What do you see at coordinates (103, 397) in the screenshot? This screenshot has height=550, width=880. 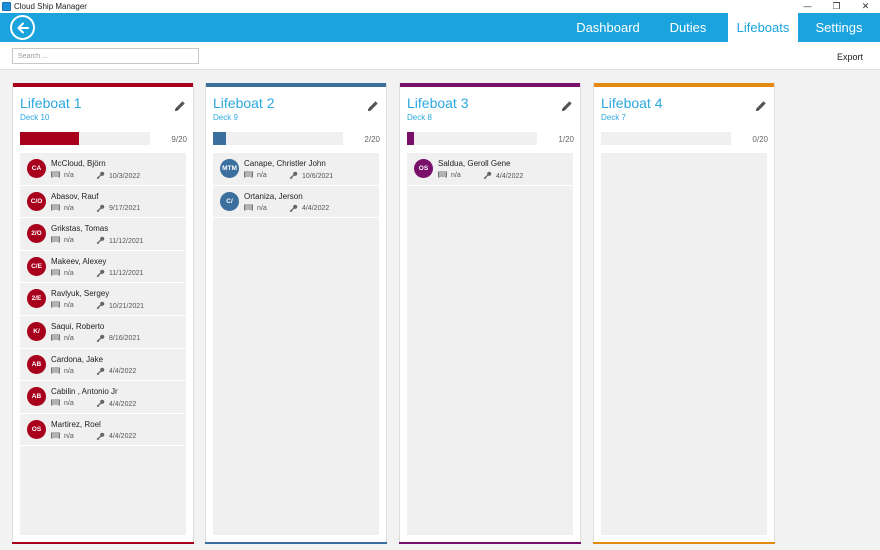 I see `crew-list-item: AB Cabilin , Antonio Jr n/a 4/4/2022` at bounding box center [103, 397].